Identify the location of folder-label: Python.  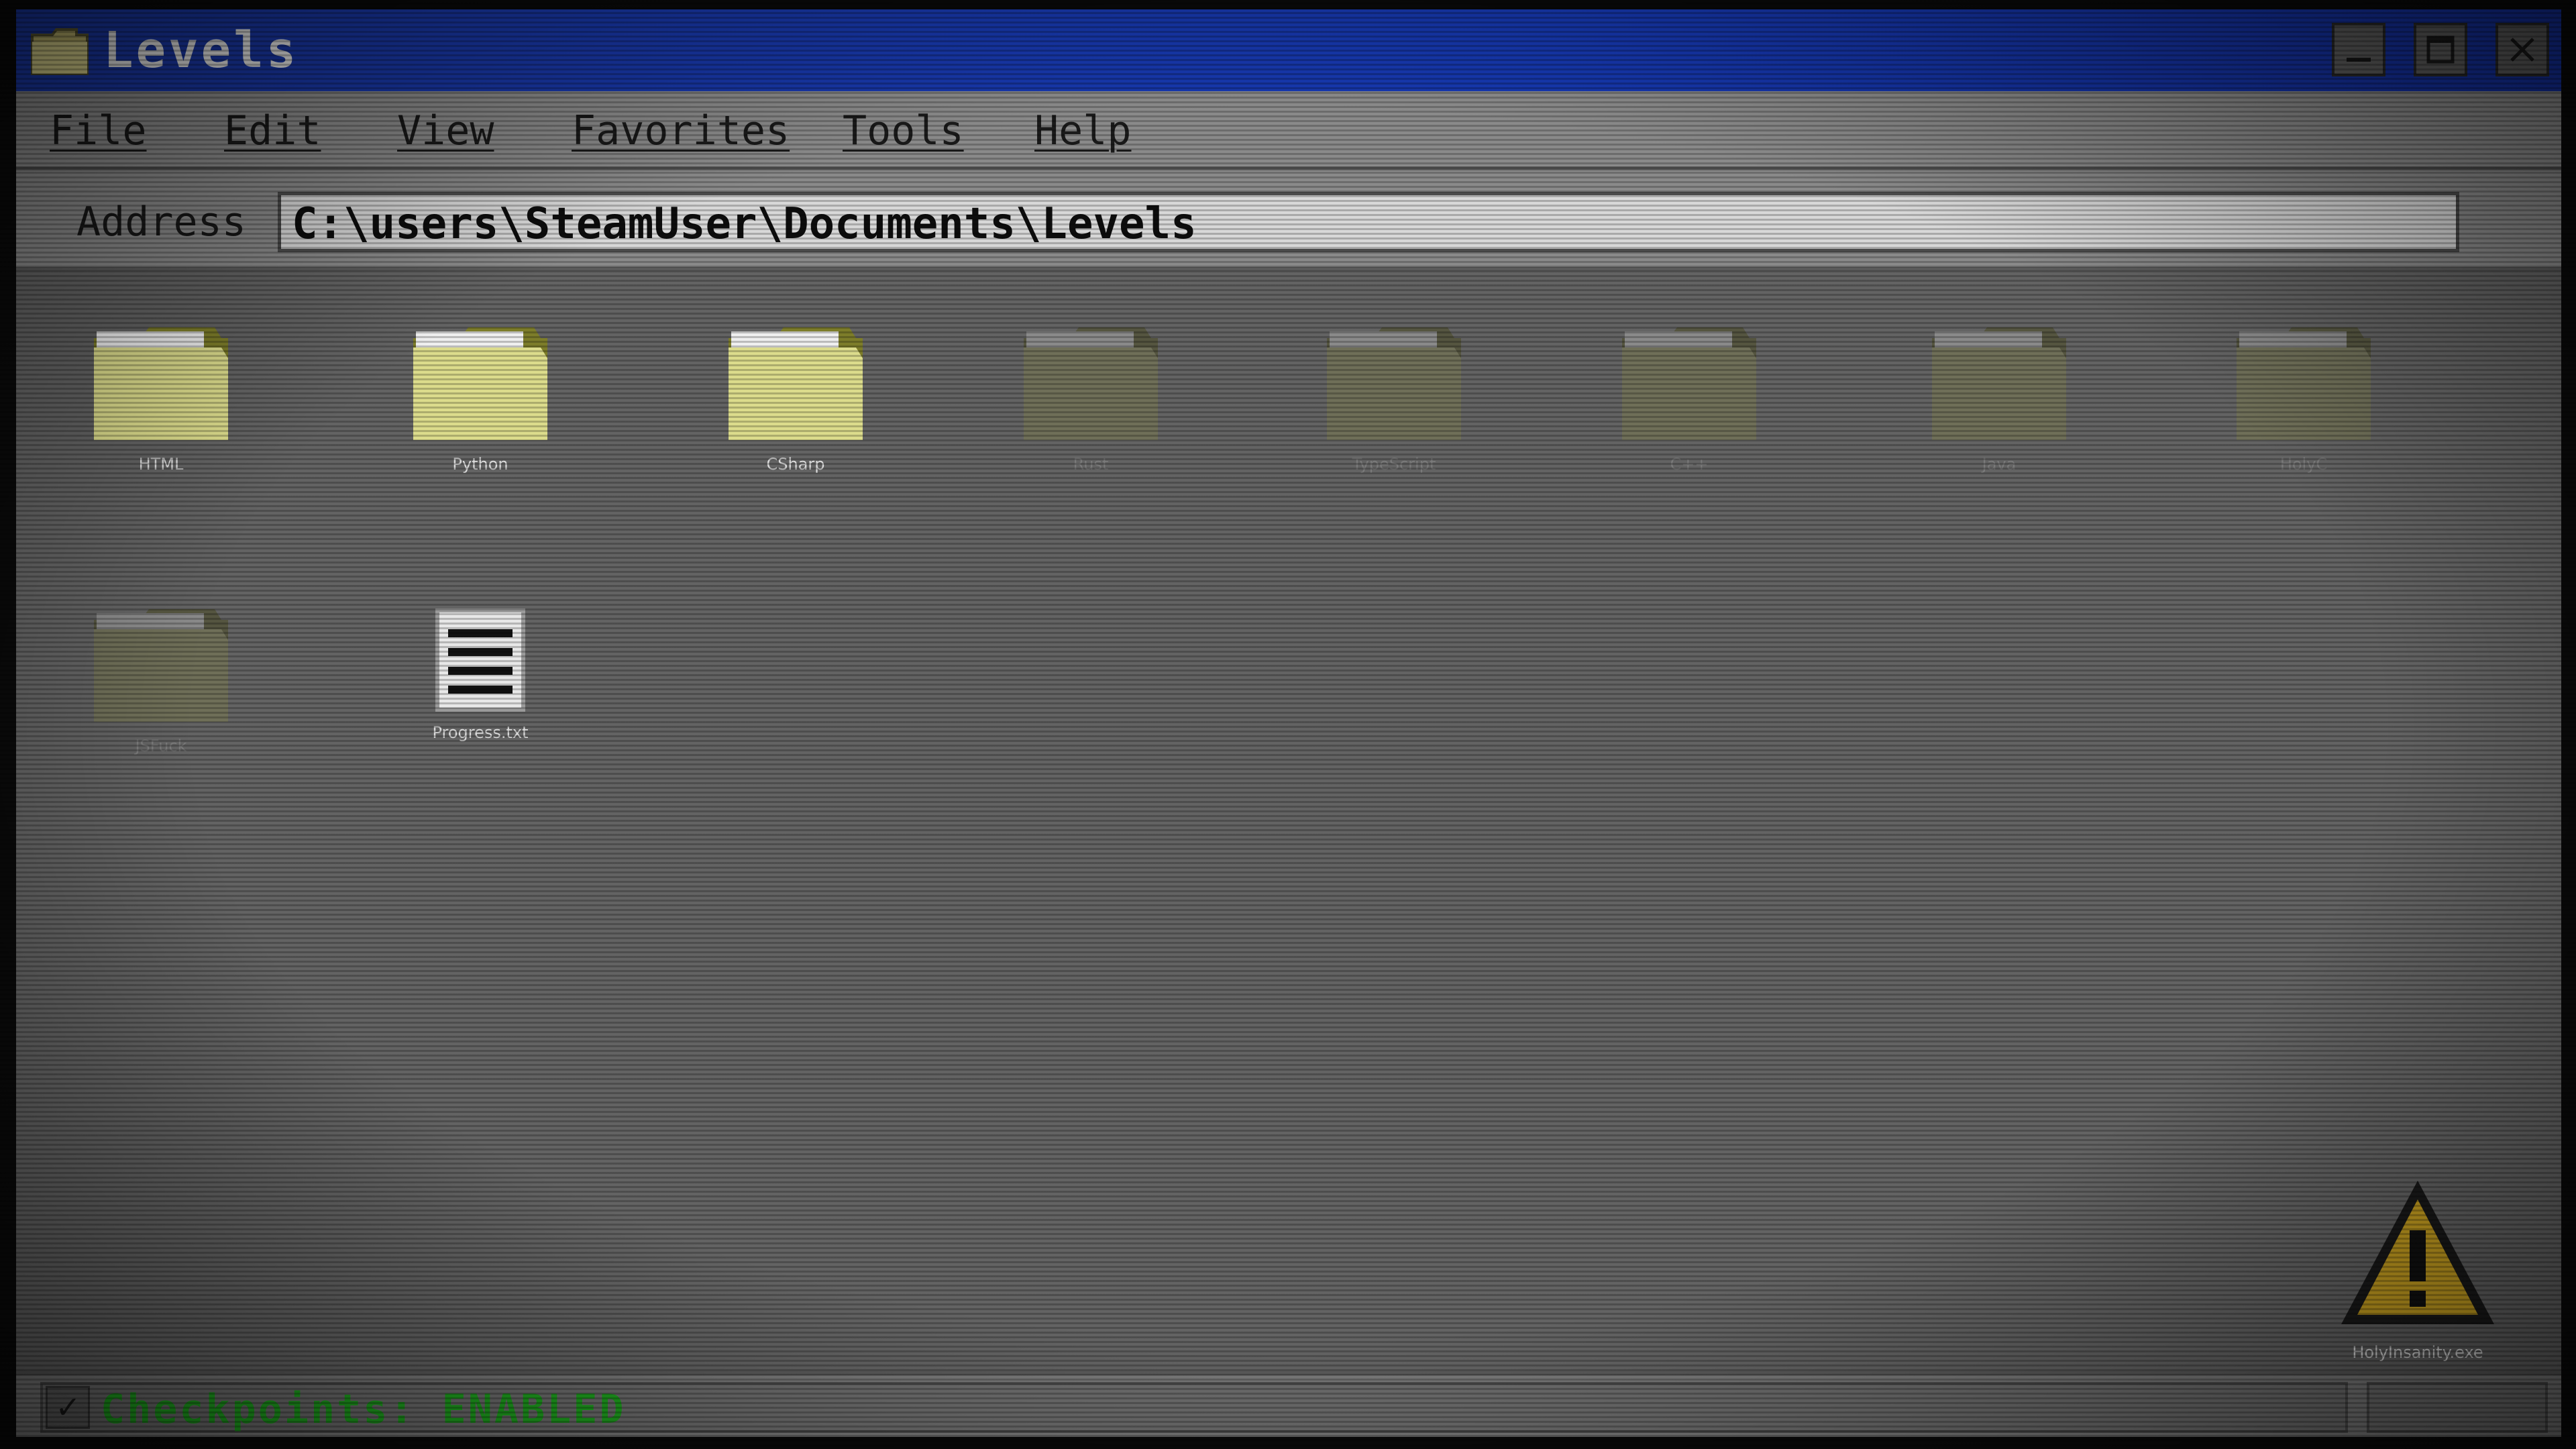
(480, 464).